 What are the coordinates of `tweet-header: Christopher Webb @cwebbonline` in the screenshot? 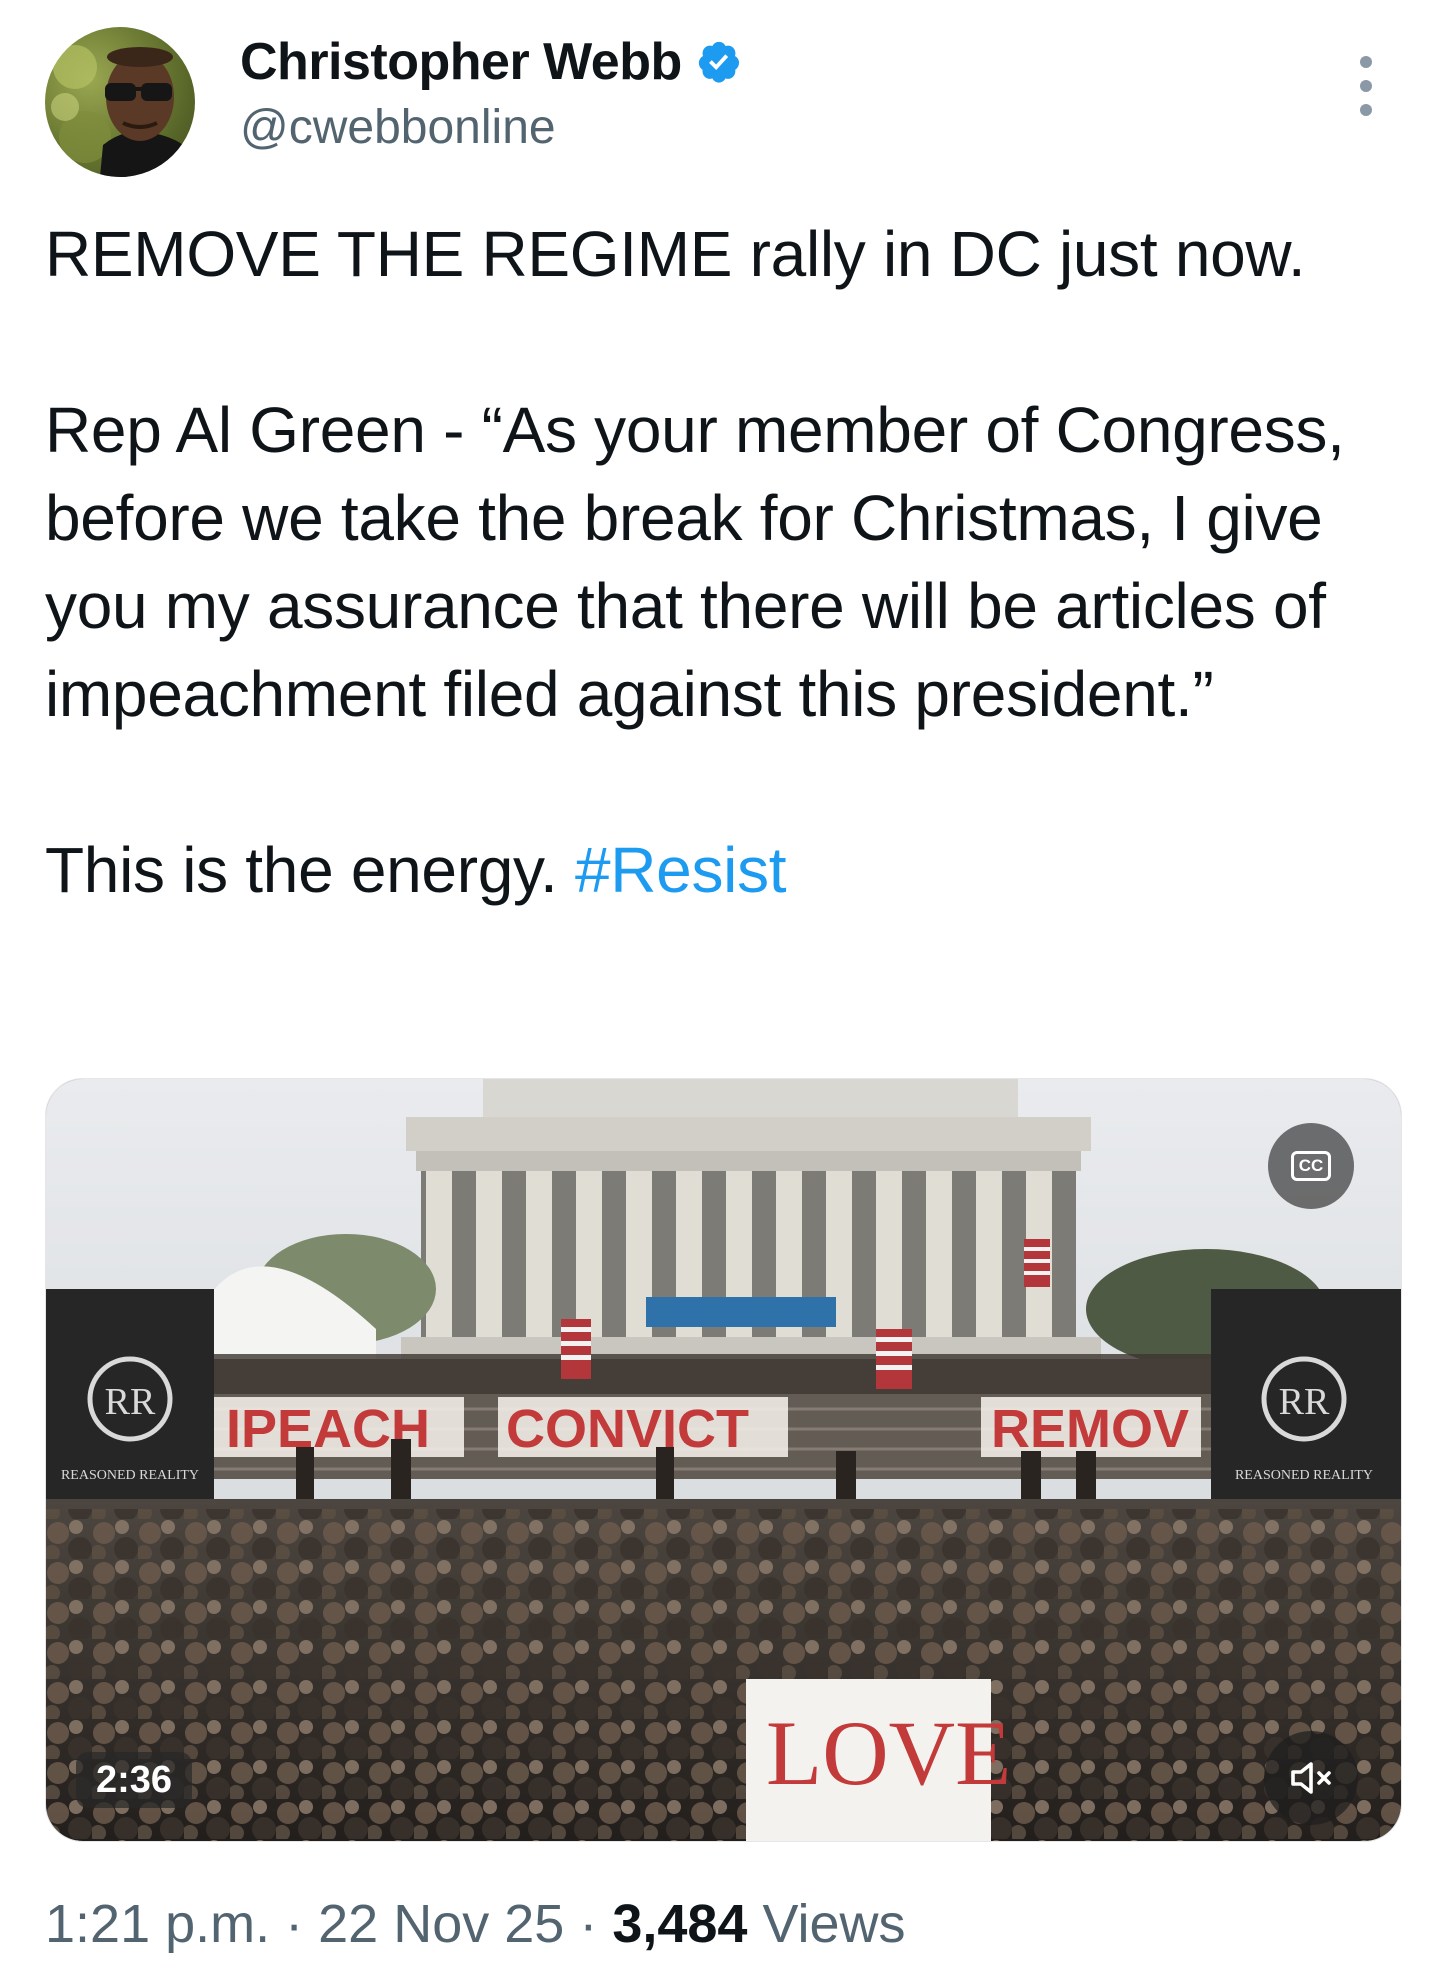 It's located at (720, 95).